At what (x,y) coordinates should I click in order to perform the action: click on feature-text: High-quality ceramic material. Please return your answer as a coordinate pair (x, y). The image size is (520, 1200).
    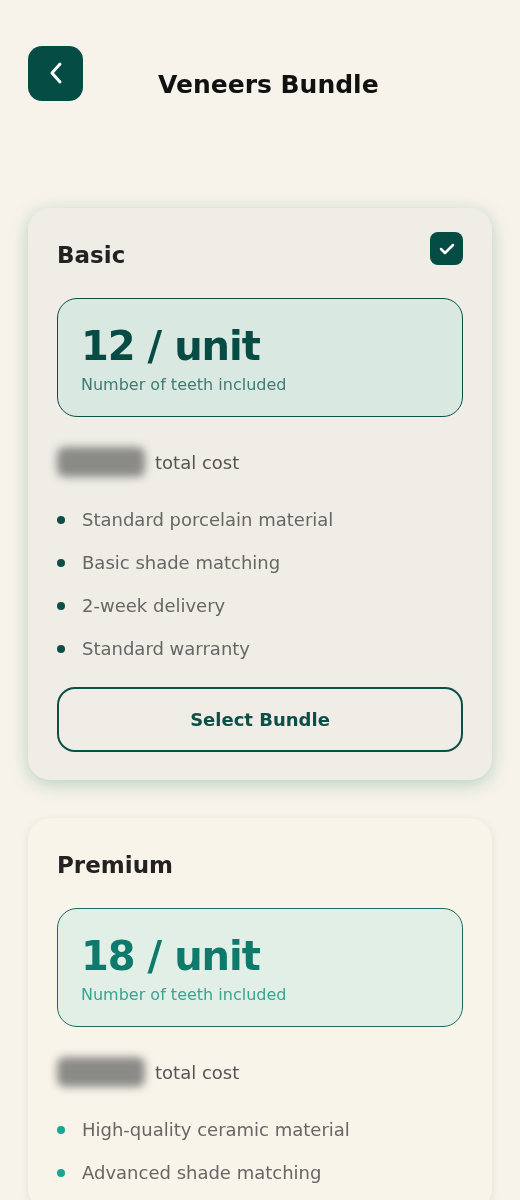
    Looking at the image, I should click on (216, 1129).